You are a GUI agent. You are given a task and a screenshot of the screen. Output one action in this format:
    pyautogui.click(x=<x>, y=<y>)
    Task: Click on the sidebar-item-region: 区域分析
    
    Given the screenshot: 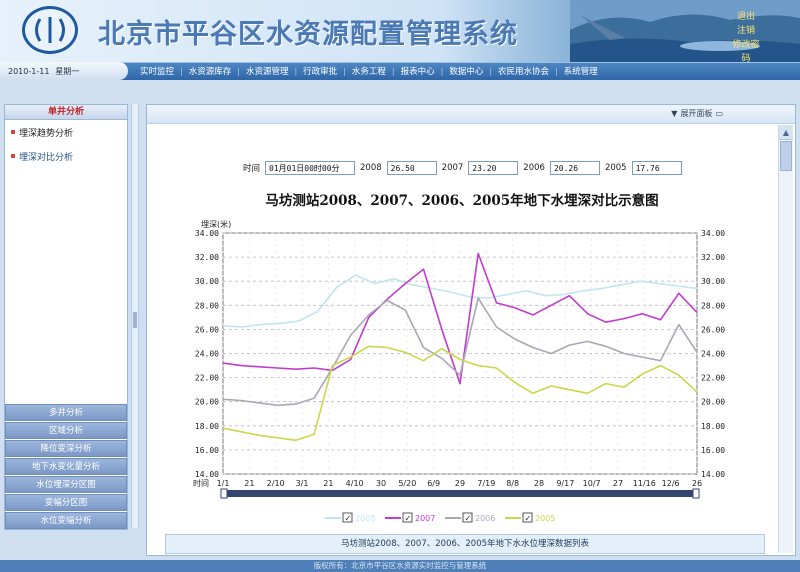 What is the action you would take?
    pyautogui.click(x=66, y=430)
    